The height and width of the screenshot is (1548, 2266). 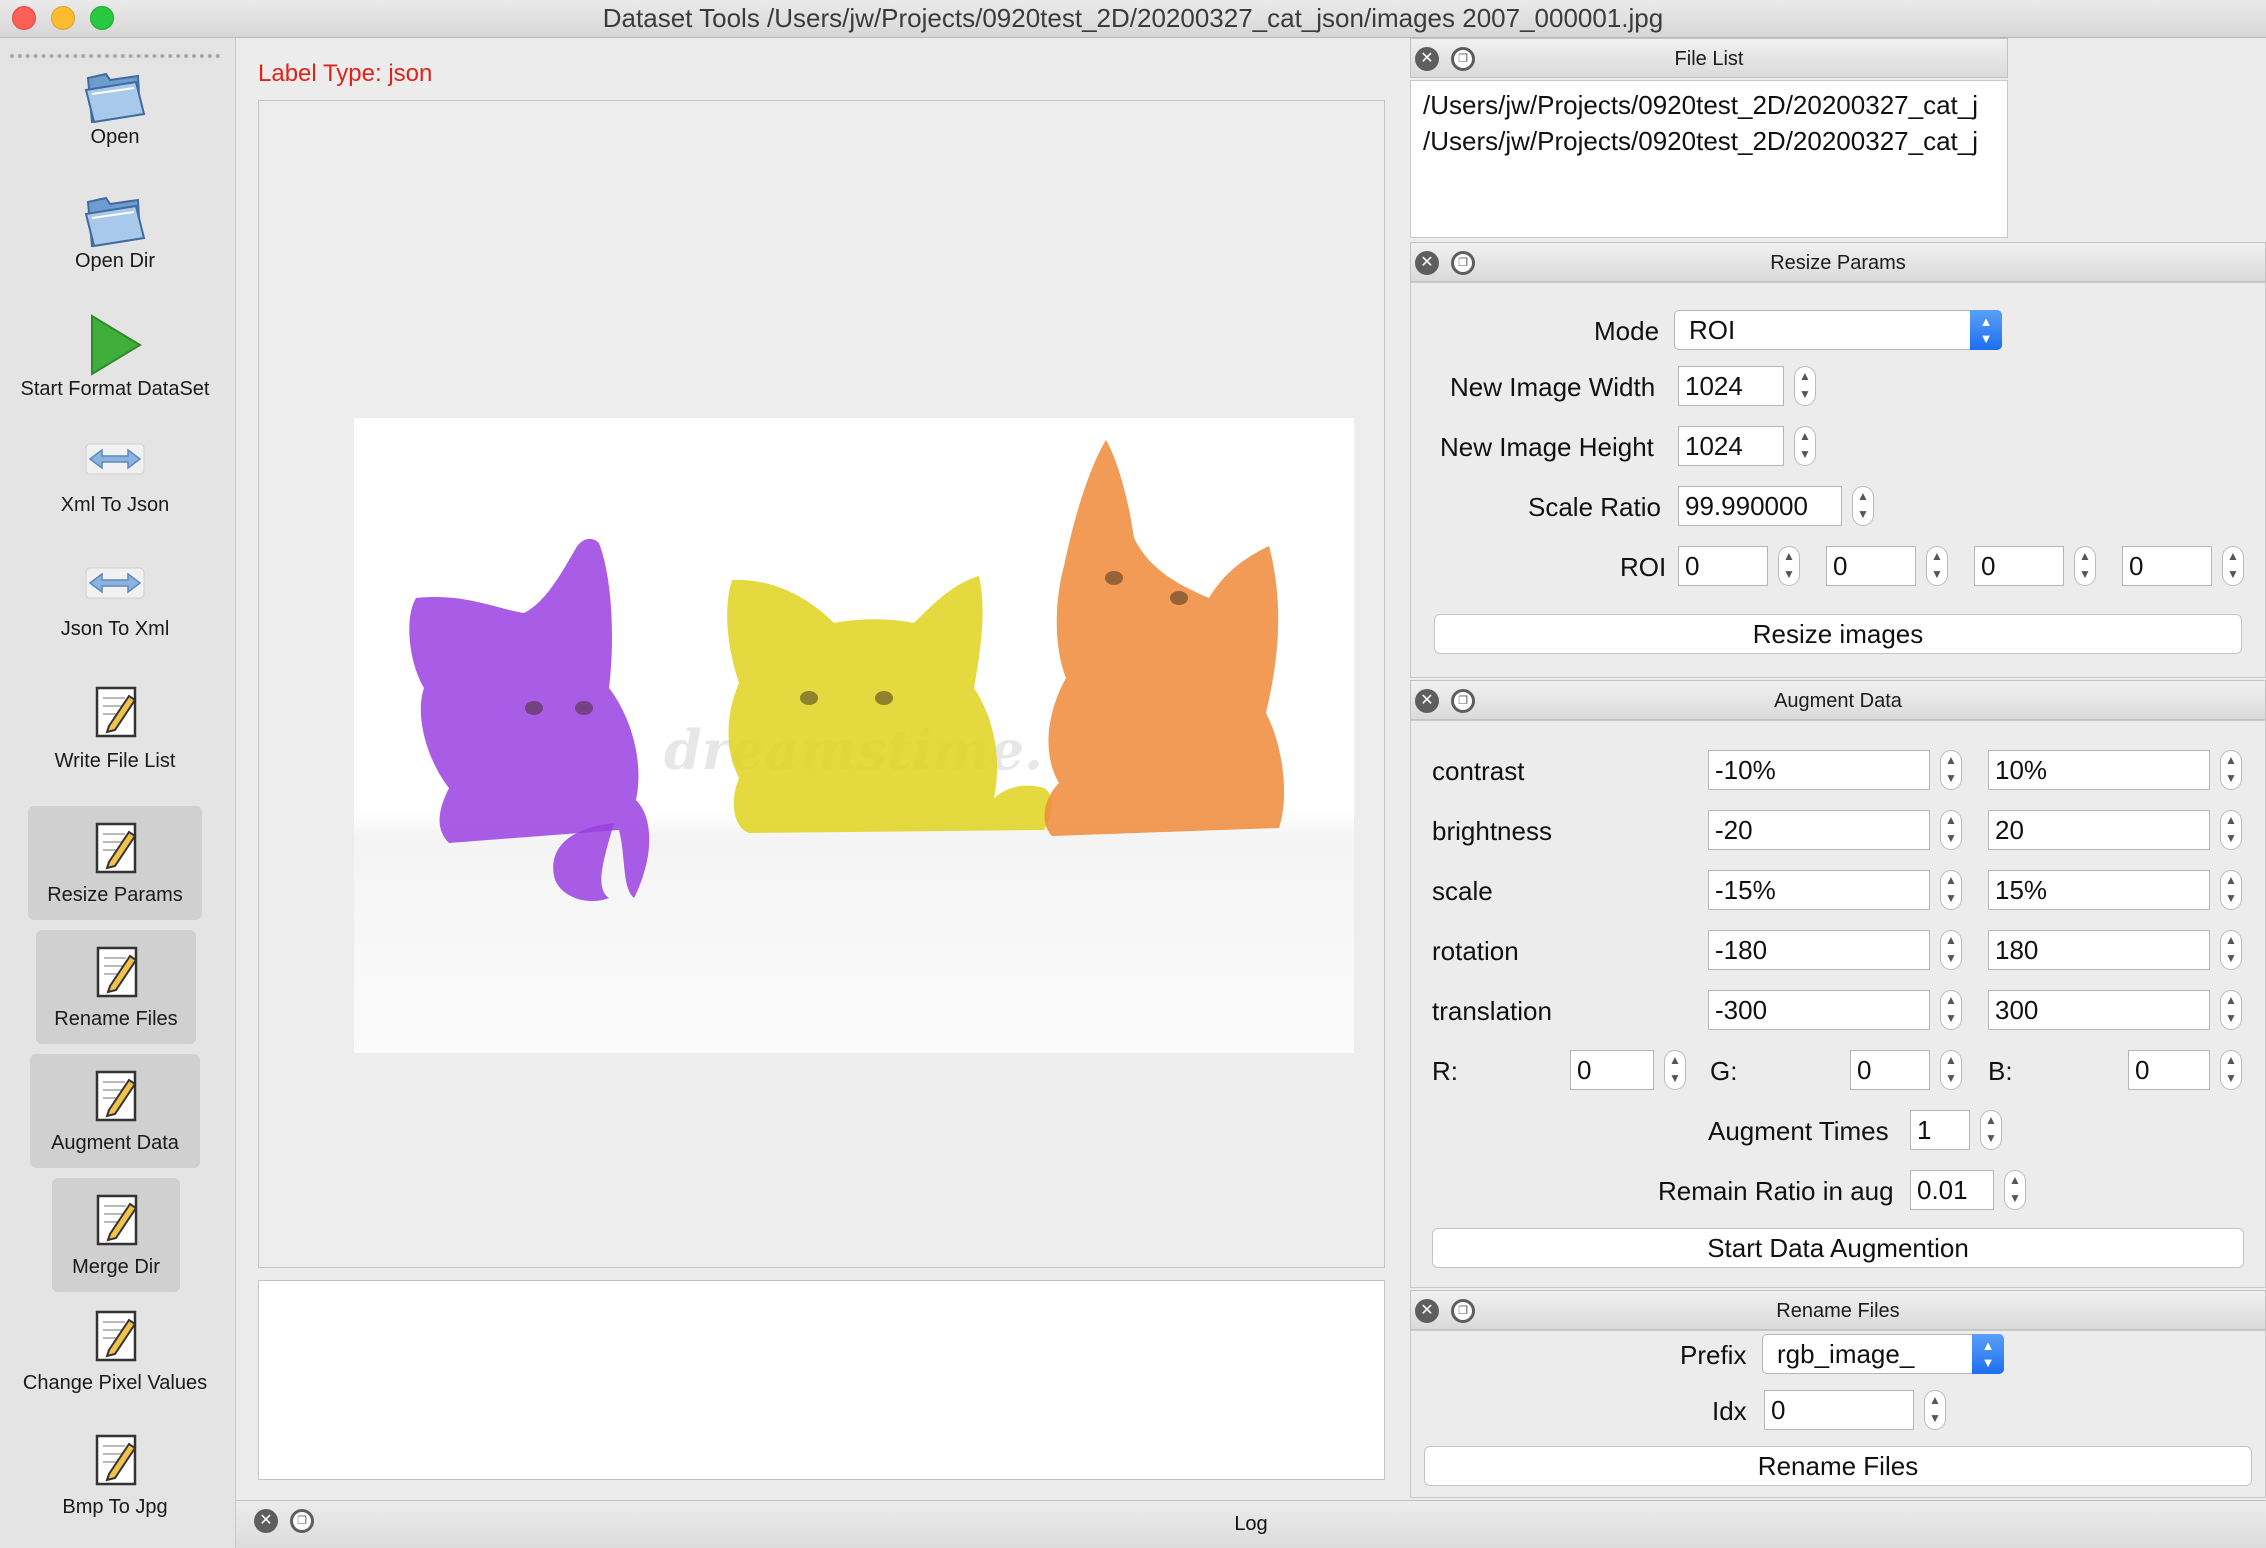 I want to click on bmp-to-jpg-button: Bmp To Jpg, so click(x=115, y=1485).